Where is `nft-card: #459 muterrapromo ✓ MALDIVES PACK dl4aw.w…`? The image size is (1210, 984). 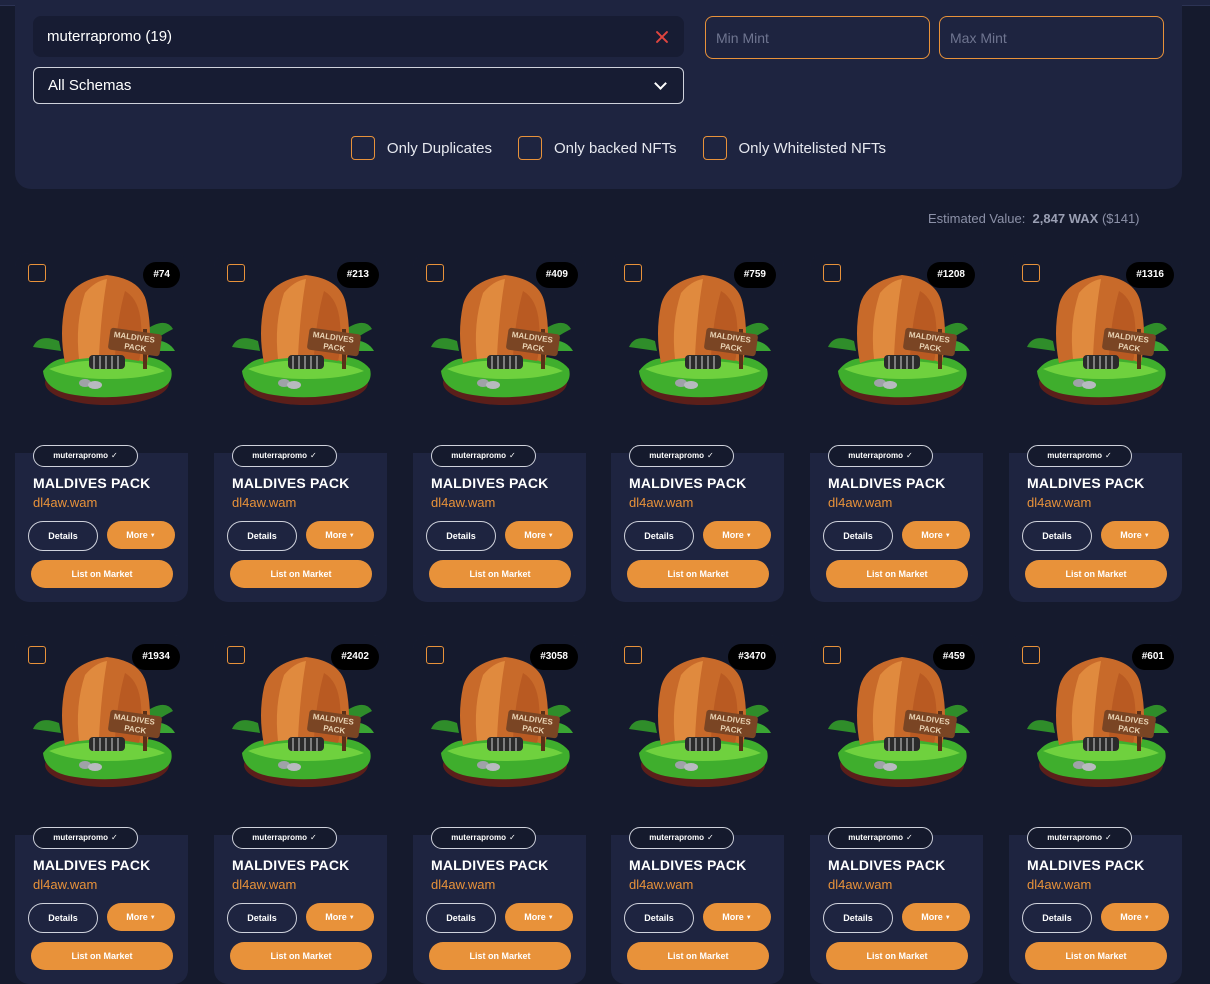
nft-card: #459 muterrapromo ✓ MALDIVES PACK dl4aw.w… is located at coordinates (896, 809).